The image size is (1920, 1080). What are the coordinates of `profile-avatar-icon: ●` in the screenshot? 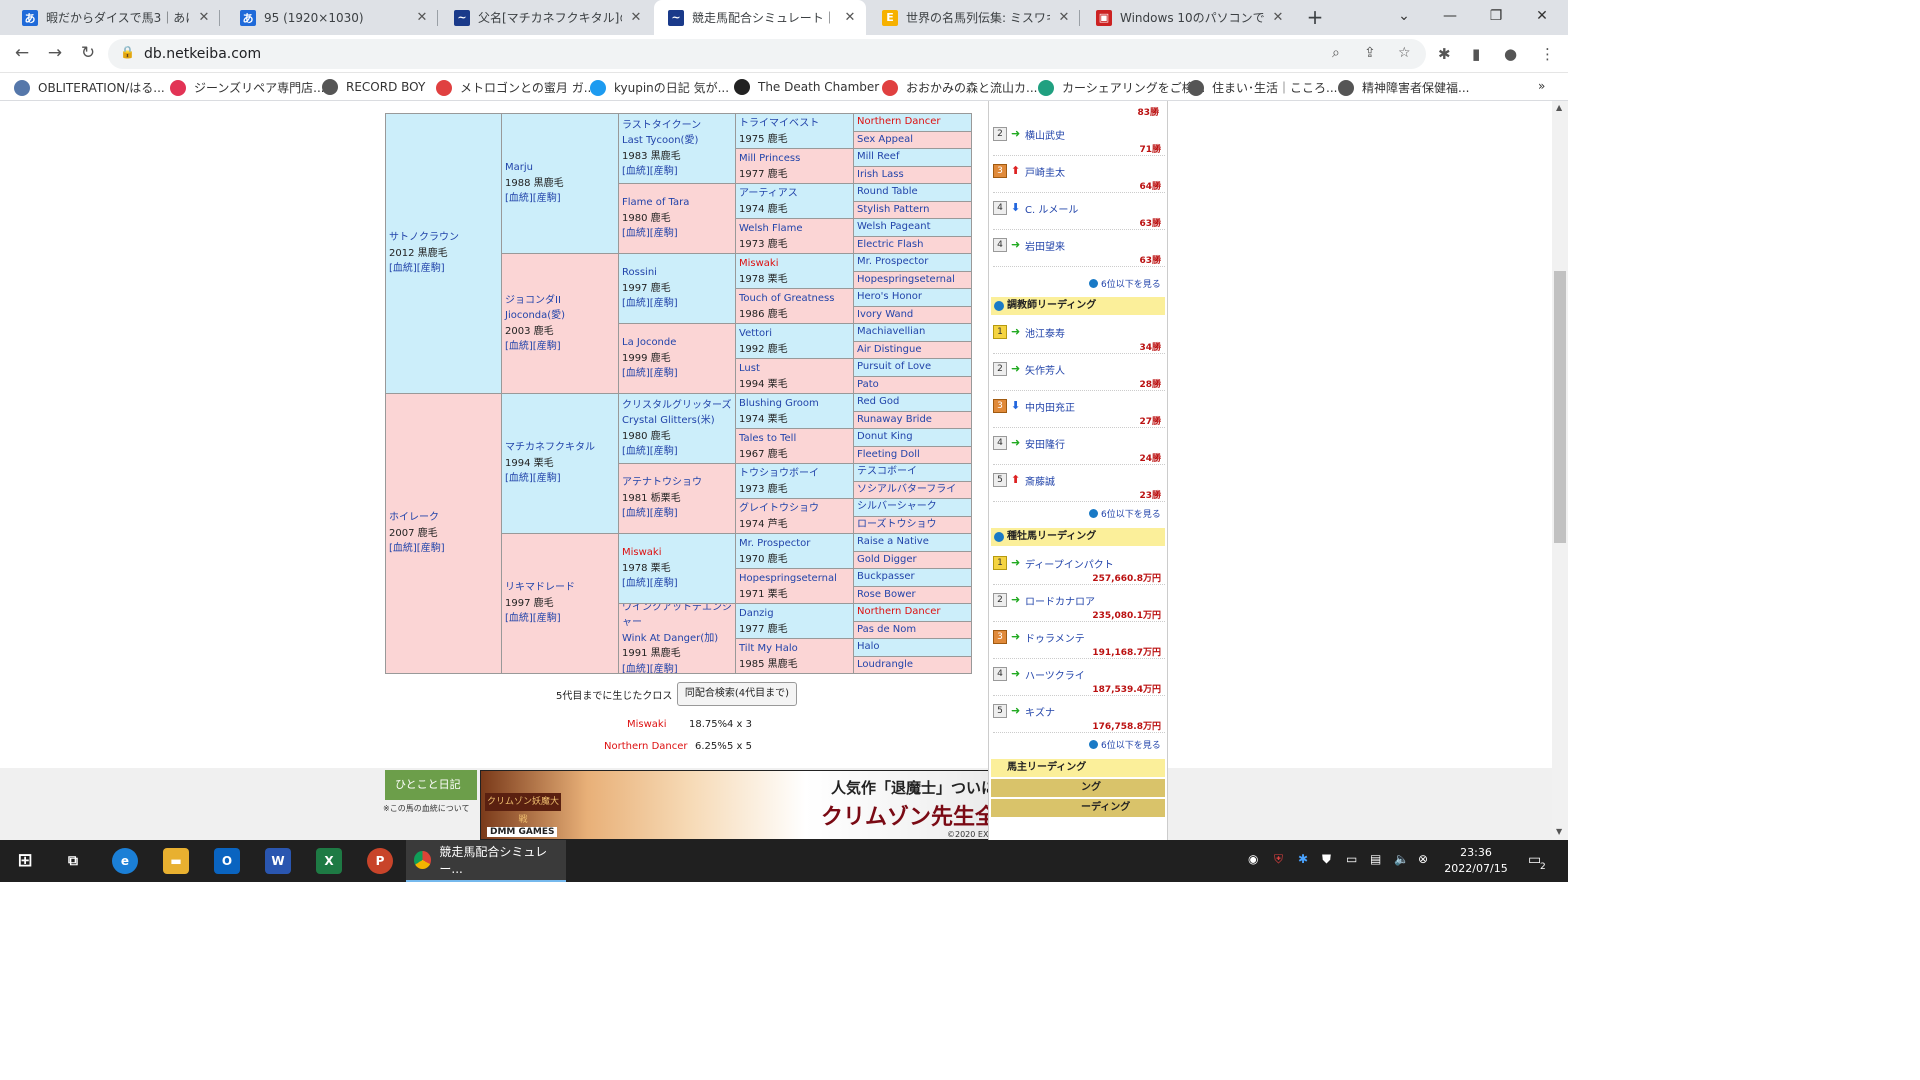 It's located at (1510, 54).